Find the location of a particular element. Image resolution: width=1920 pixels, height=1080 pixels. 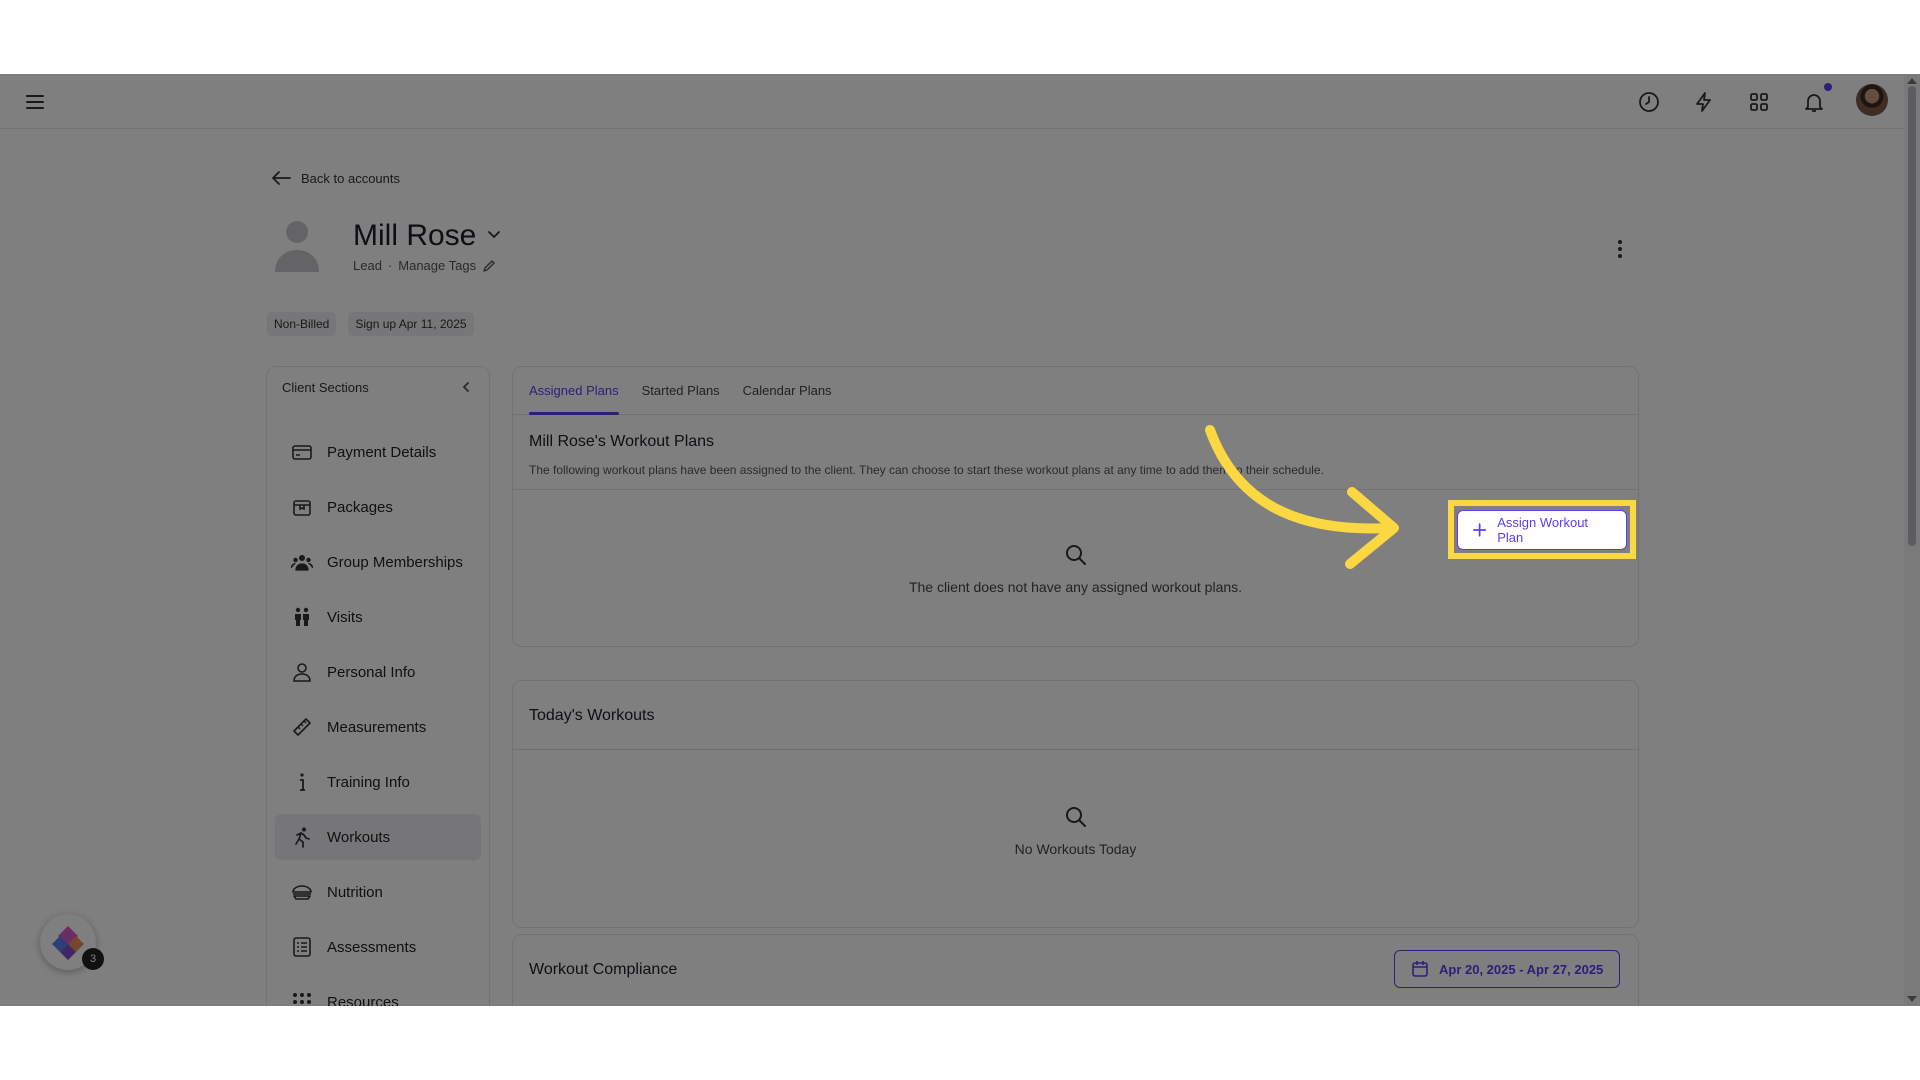

sidebar-item-label: Resources is located at coordinates (363, 1000).